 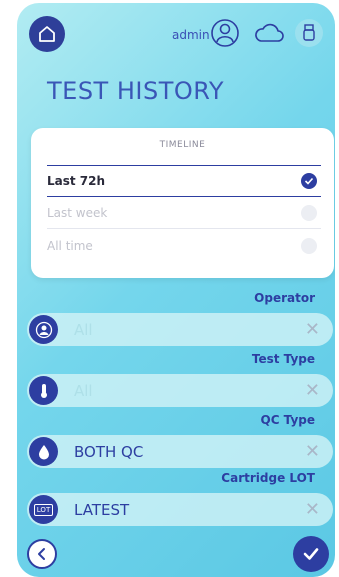 I want to click on cartridge-lot-field: LOT LATEST ✕, so click(x=180, y=509).